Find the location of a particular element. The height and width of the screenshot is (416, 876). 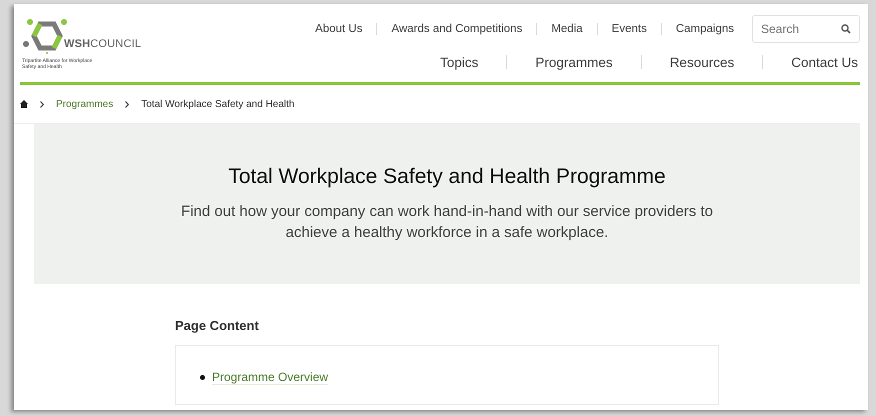

bullet-icon is located at coordinates (202, 377).